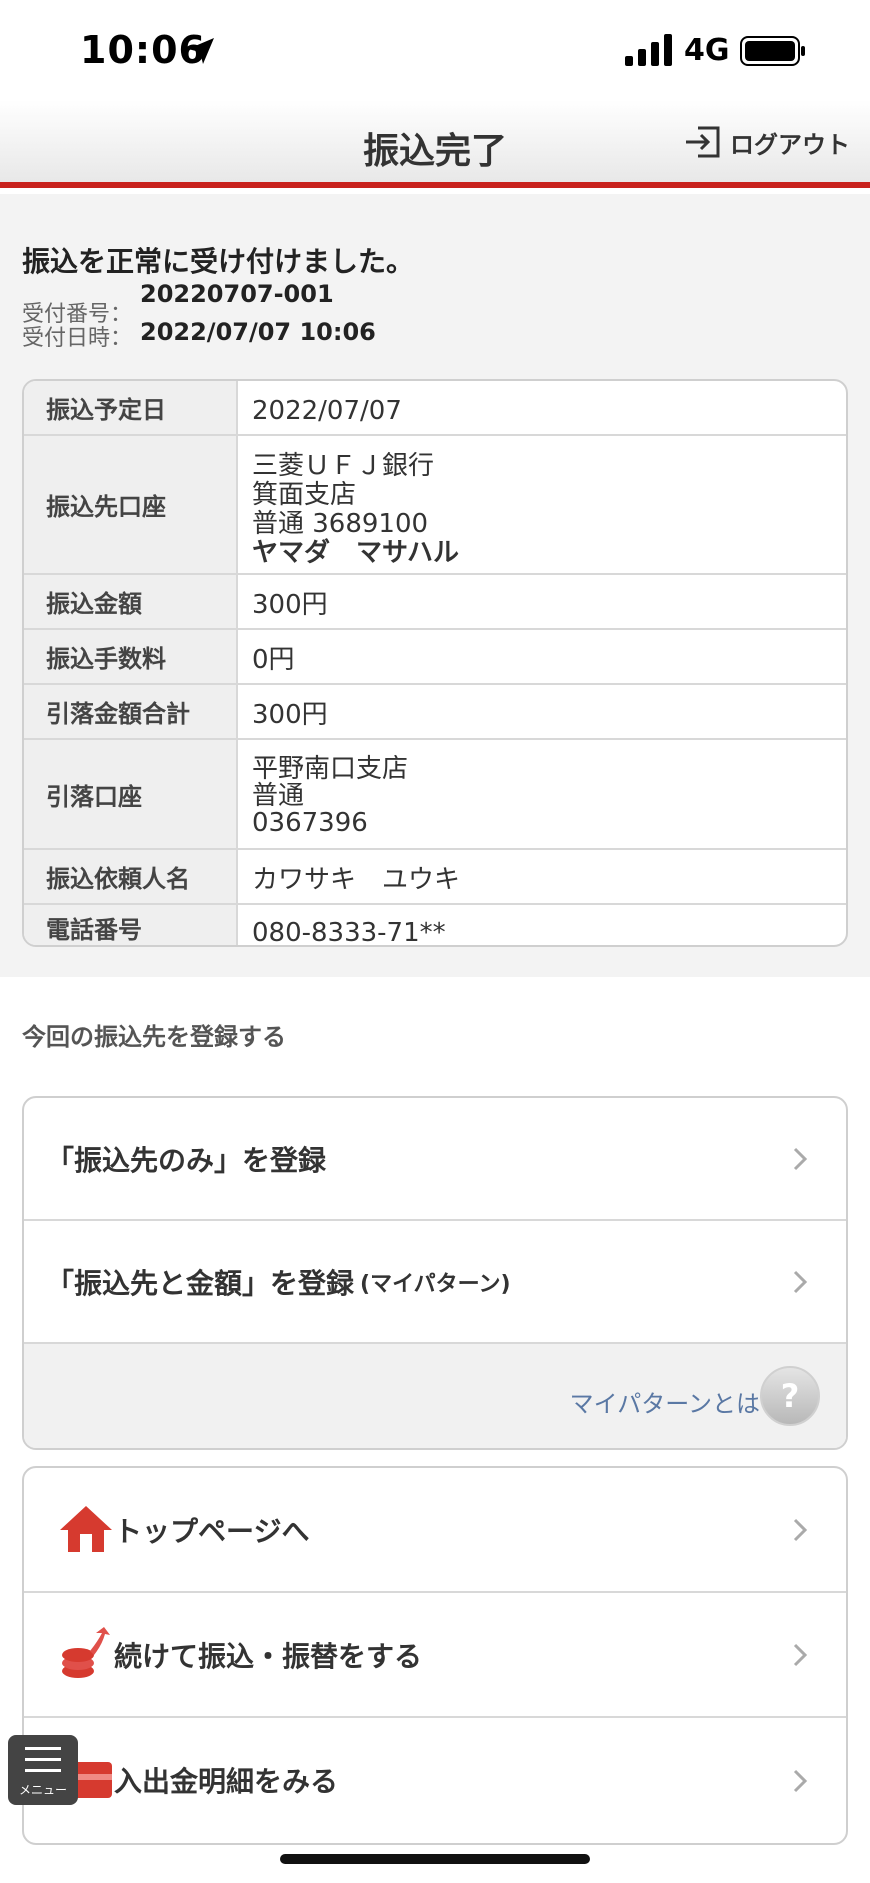 This screenshot has height=1883, width=870. Describe the element at coordinates (131, 407) in the screenshot. I see `detail-label: 振込予定日` at that location.